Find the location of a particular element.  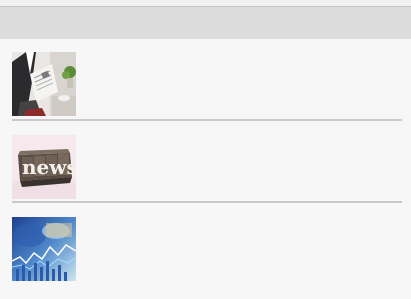

financial-chart-image is located at coordinates (44, 249).